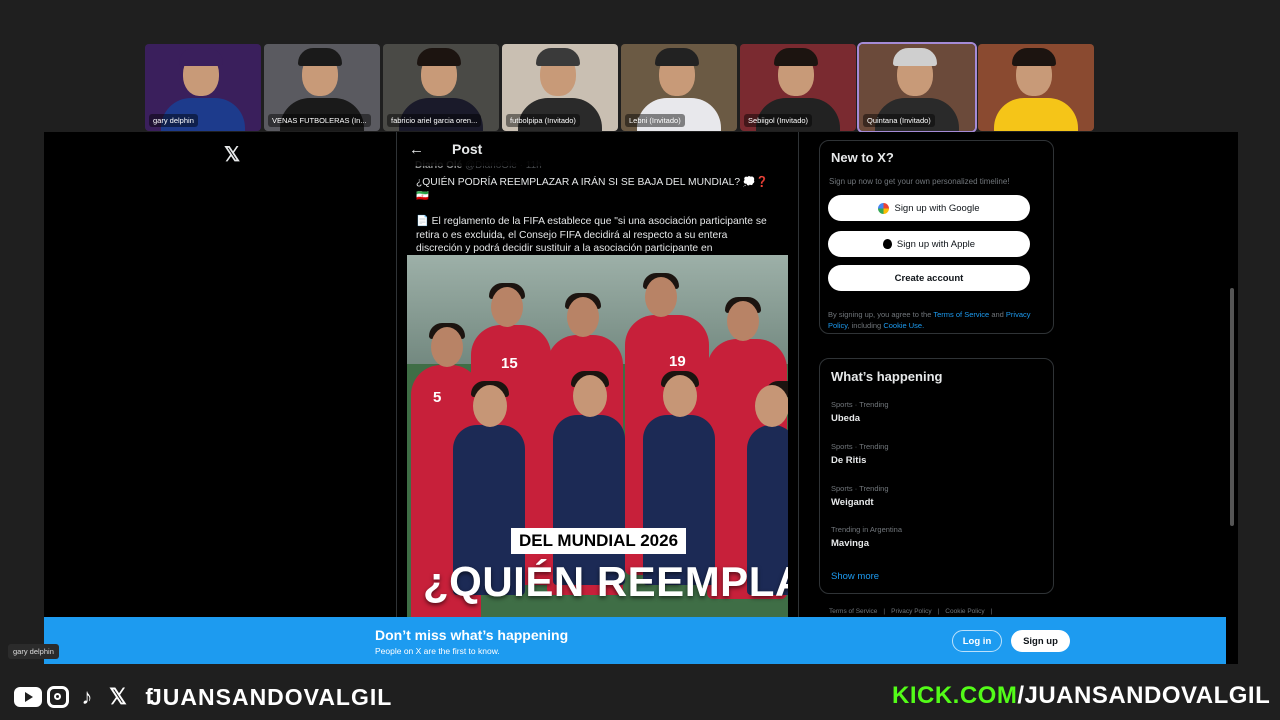 This screenshot has width=1280, height=720. I want to click on back-arrow-icon: ←, so click(416, 149).